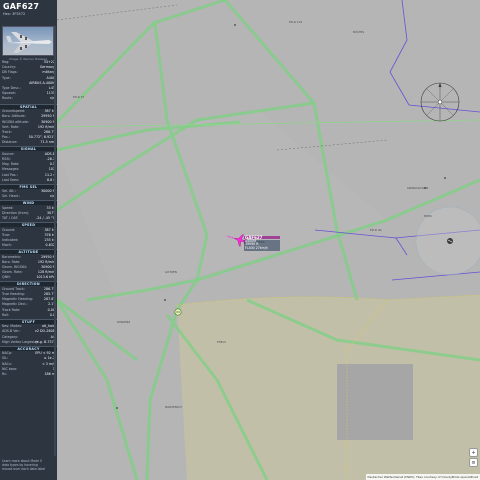 The height and width of the screenshot is (480, 480). I want to click on aircraft-header: GAF627 Hex: 3F5572, so click(28, 12).